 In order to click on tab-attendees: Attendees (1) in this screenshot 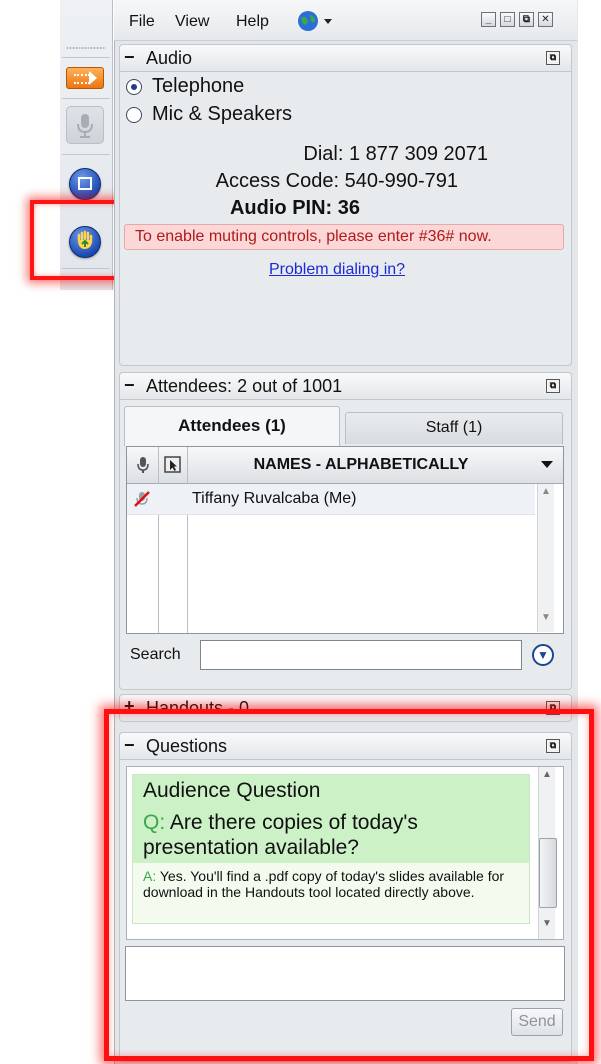, I will do `click(232, 426)`.